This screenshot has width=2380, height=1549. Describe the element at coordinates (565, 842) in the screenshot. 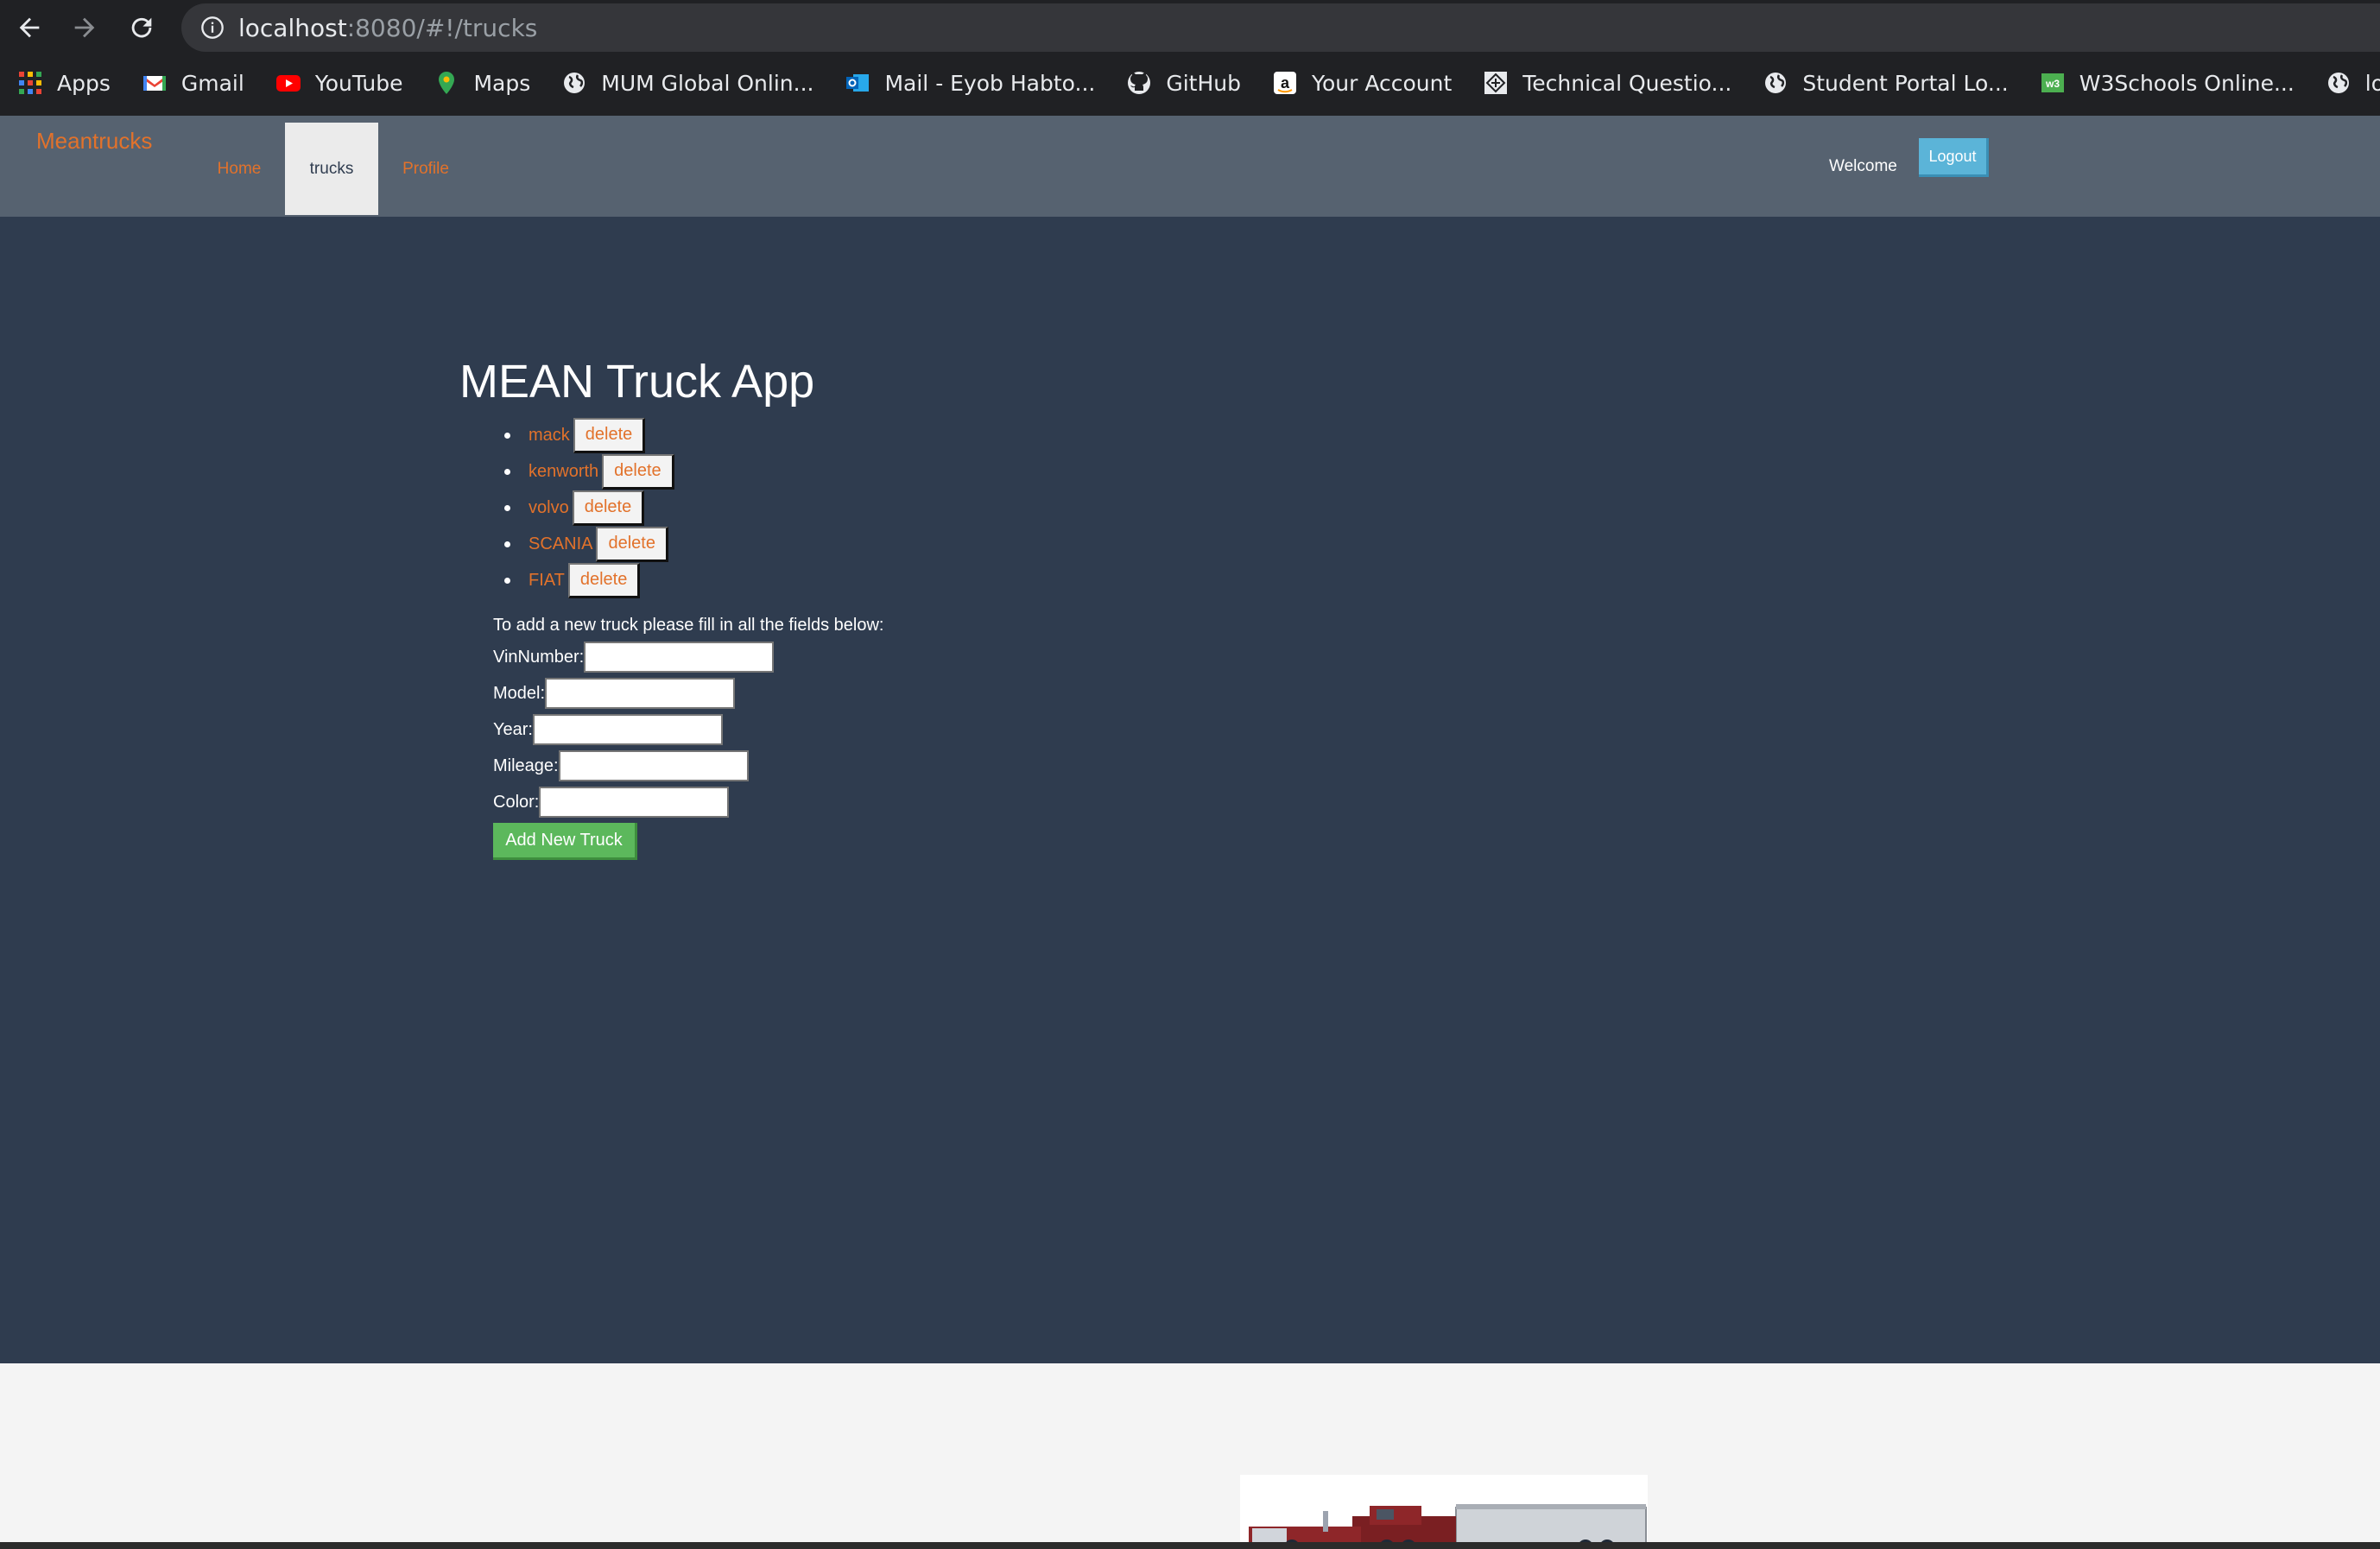

I see `add-new-truck-button: Add New Truck` at that location.